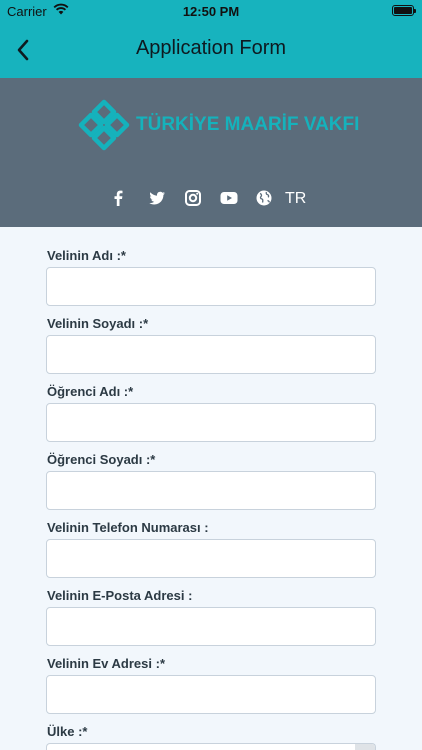 The image size is (422, 750). I want to click on battery-icon, so click(404, 10).